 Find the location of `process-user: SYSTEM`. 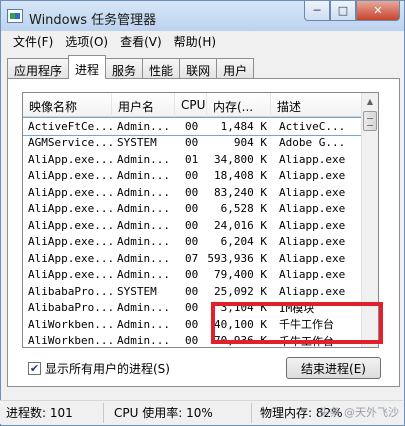

process-user: SYSTEM is located at coordinates (137, 143).